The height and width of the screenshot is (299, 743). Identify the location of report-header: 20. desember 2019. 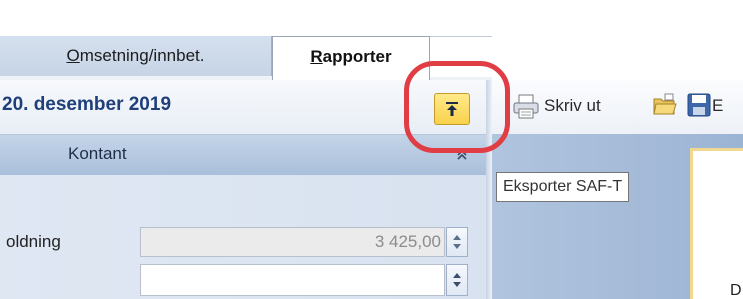
(246, 107).